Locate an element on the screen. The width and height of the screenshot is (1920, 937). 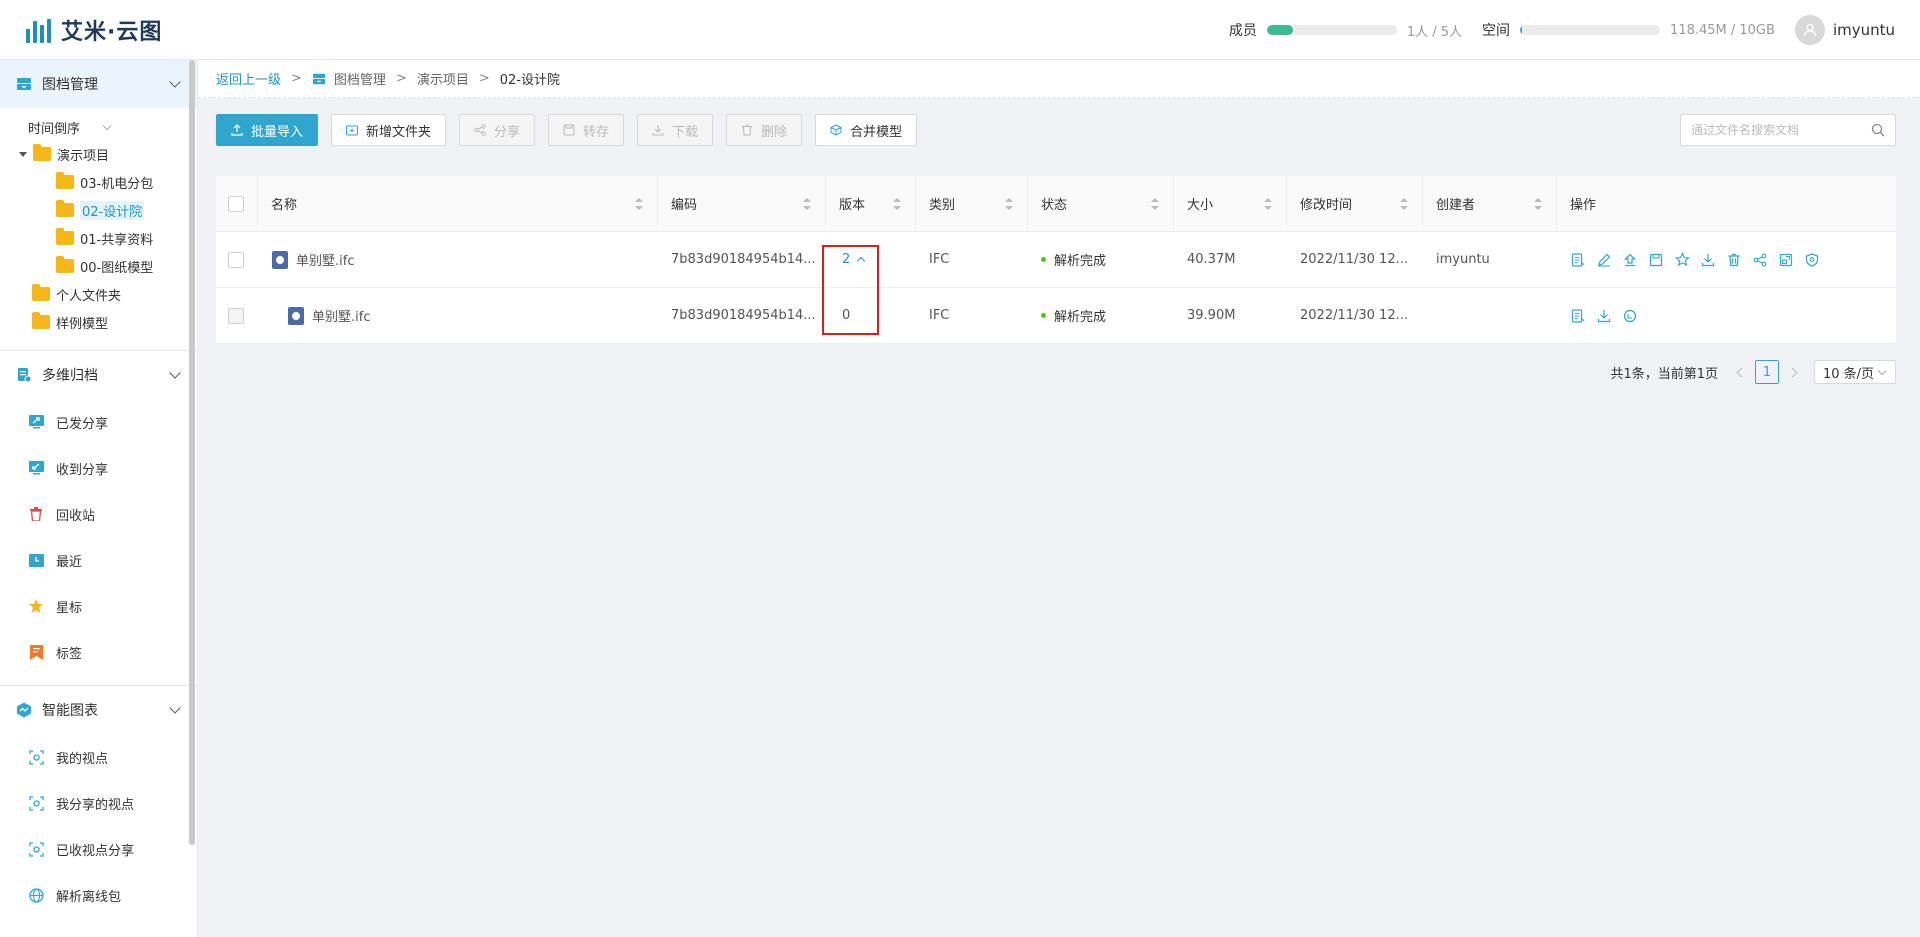
tree-node-root: 演示项目 is located at coordinates (98, 154).